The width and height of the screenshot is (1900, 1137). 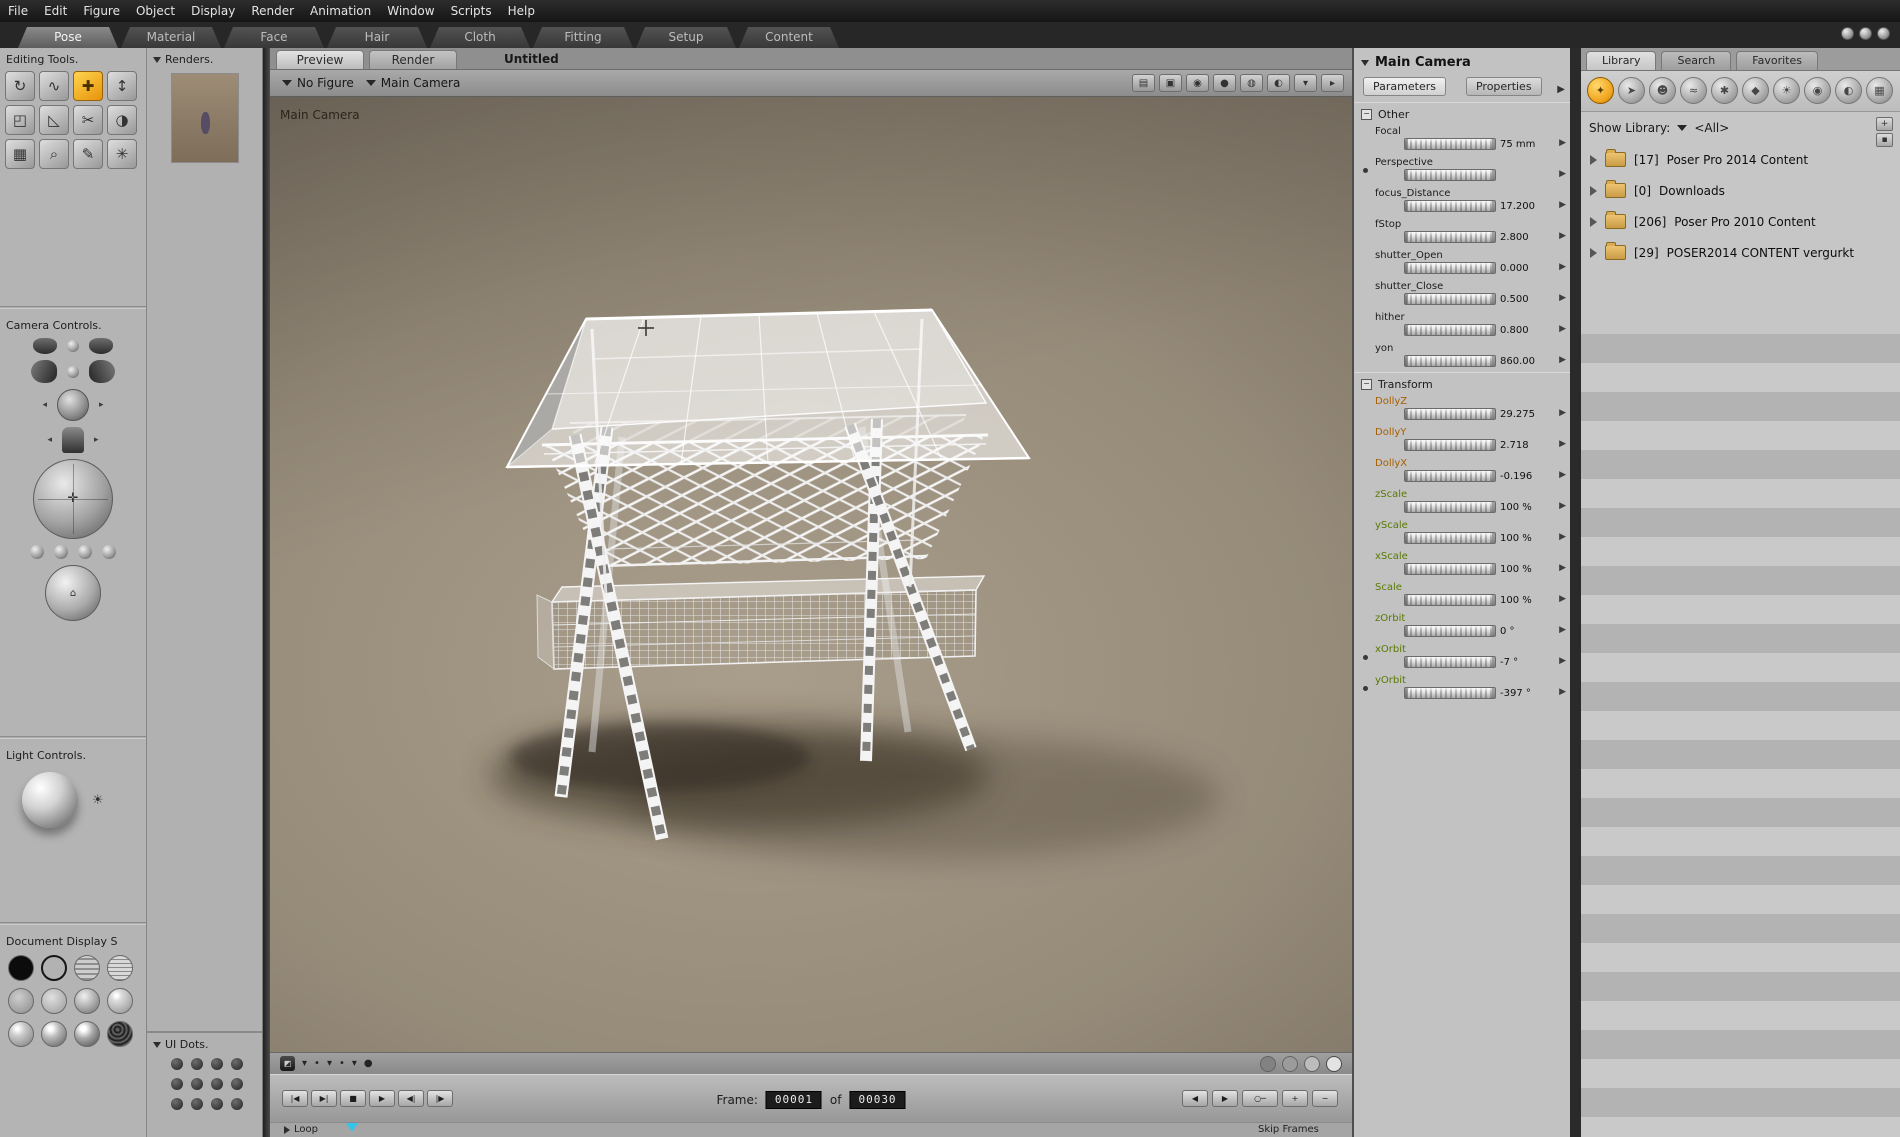 What do you see at coordinates (20, 120) in the screenshot?
I see `scale-tool: ◰` at bounding box center [20, 120].